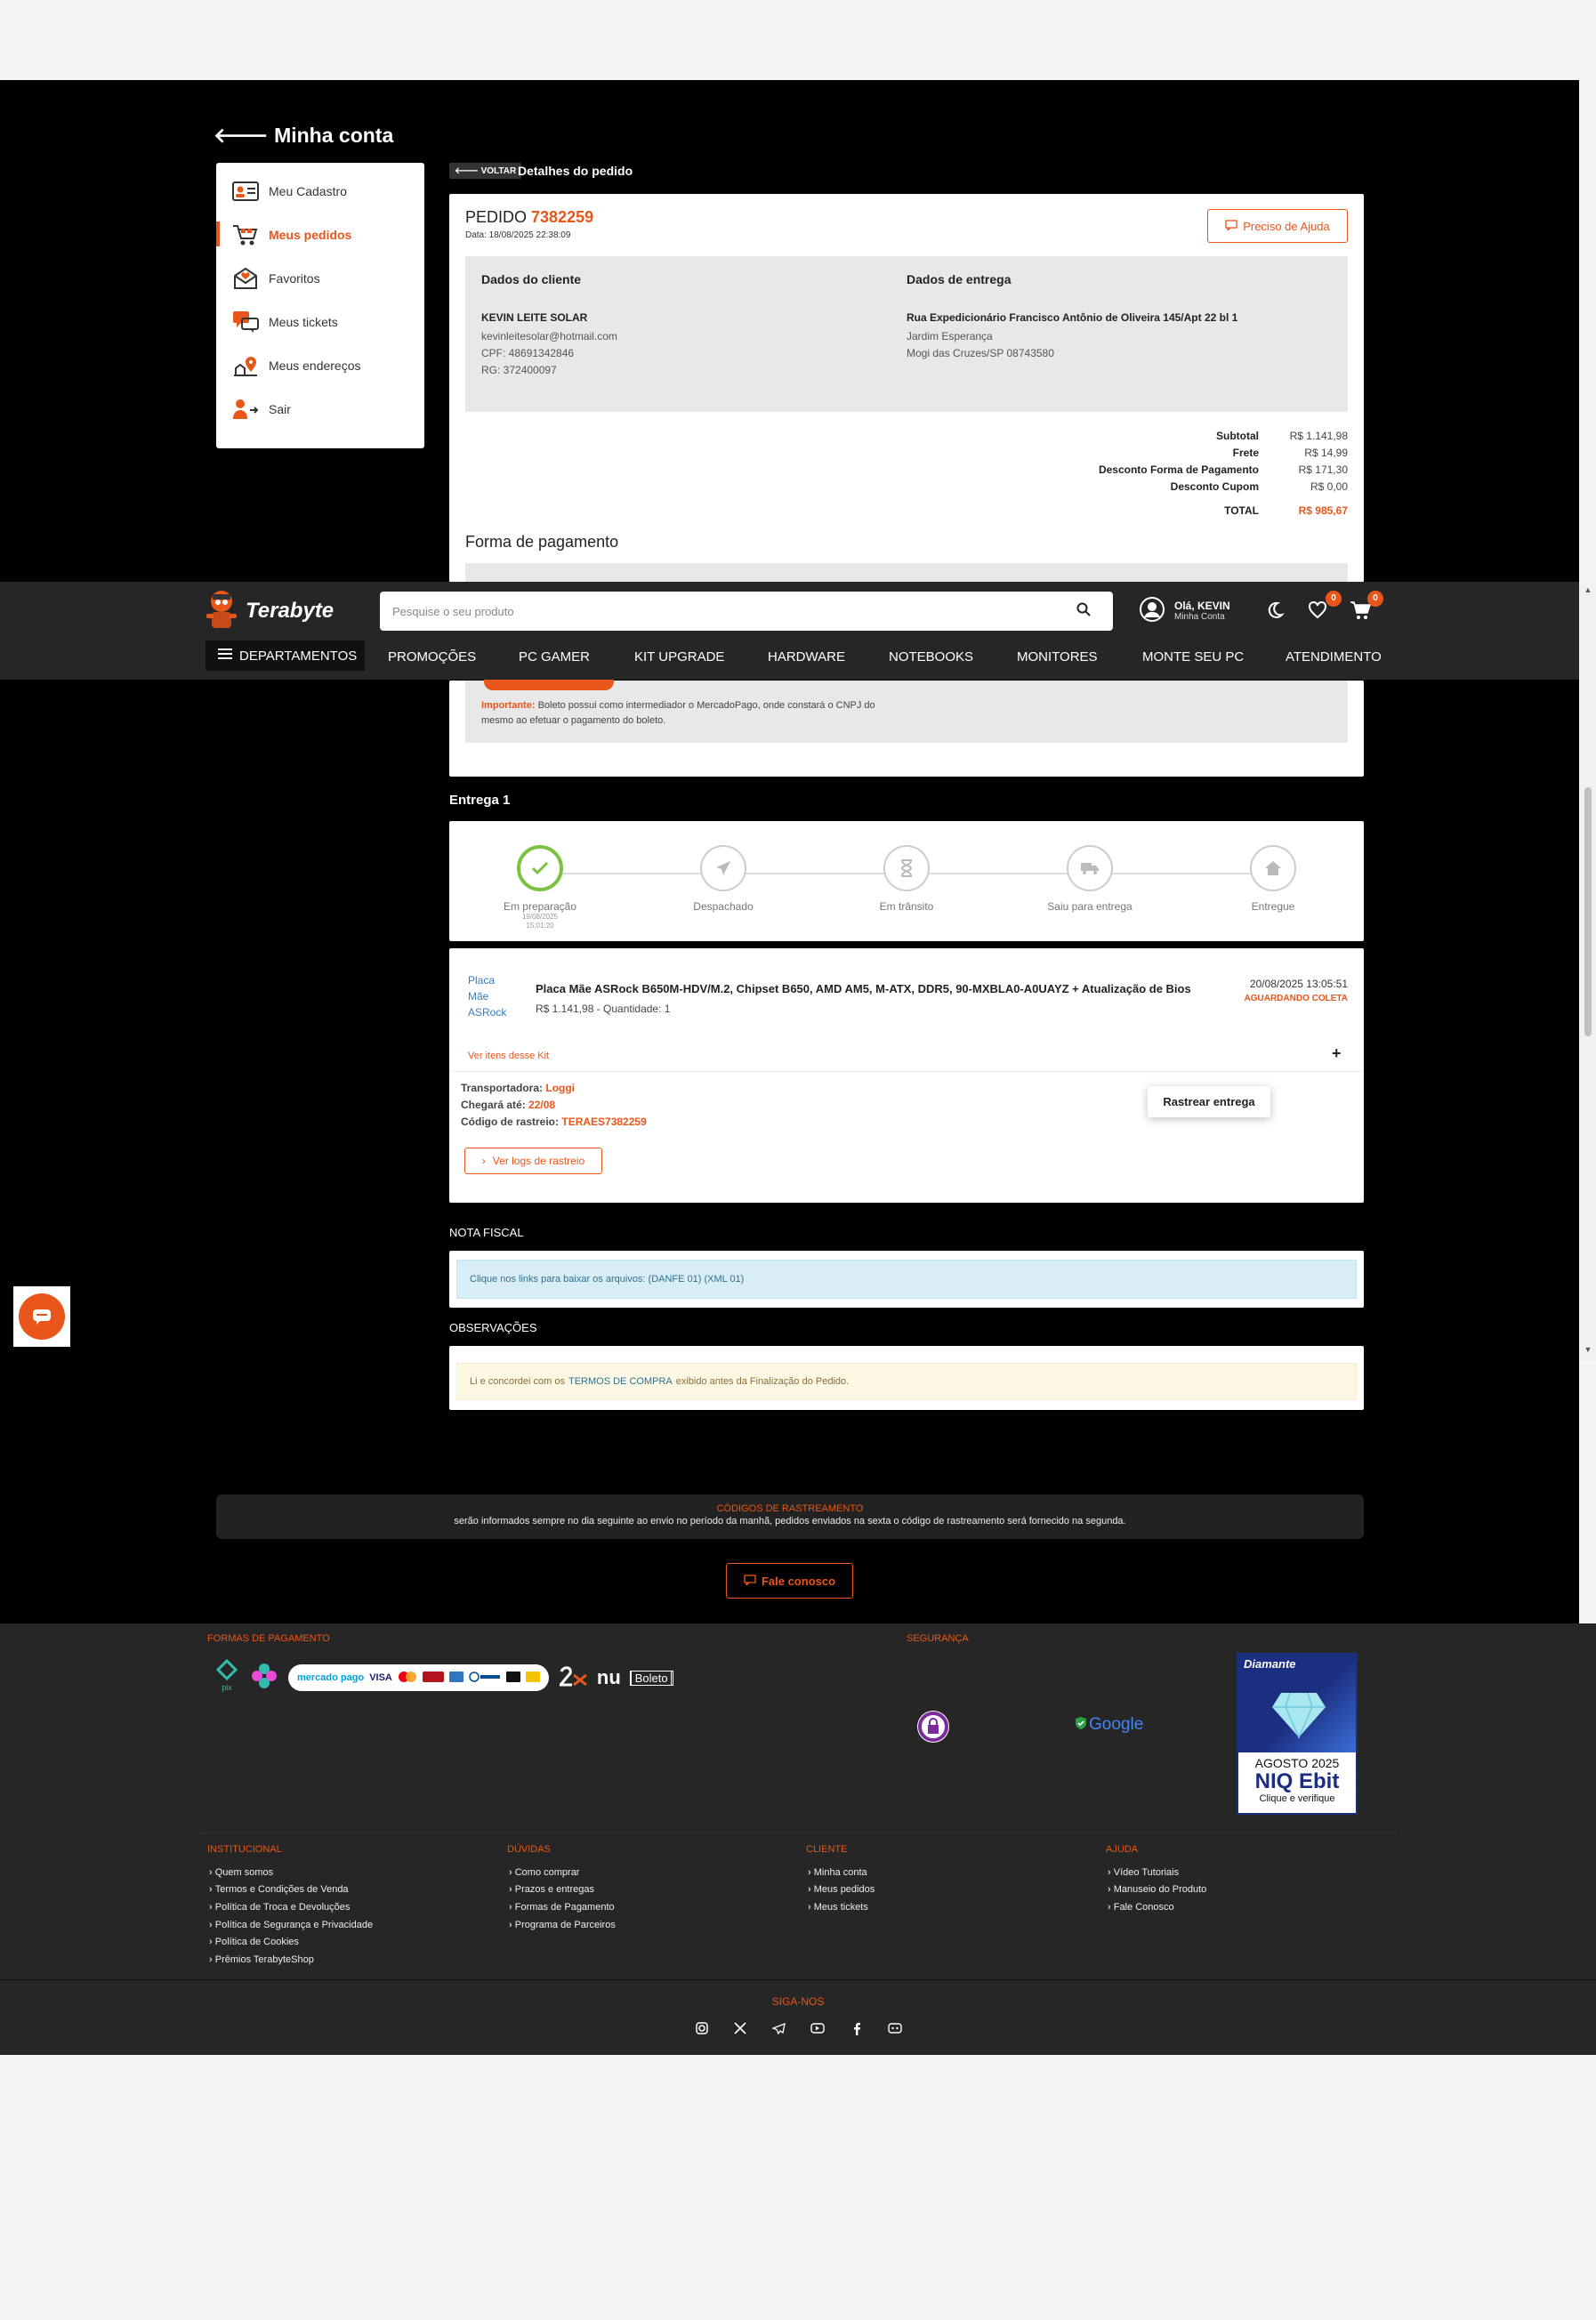 The image size is (1596, 2320). Describe the element at coordinates (1588, 911) in the screenshot. I see `scrollbar-thumb` at that location.